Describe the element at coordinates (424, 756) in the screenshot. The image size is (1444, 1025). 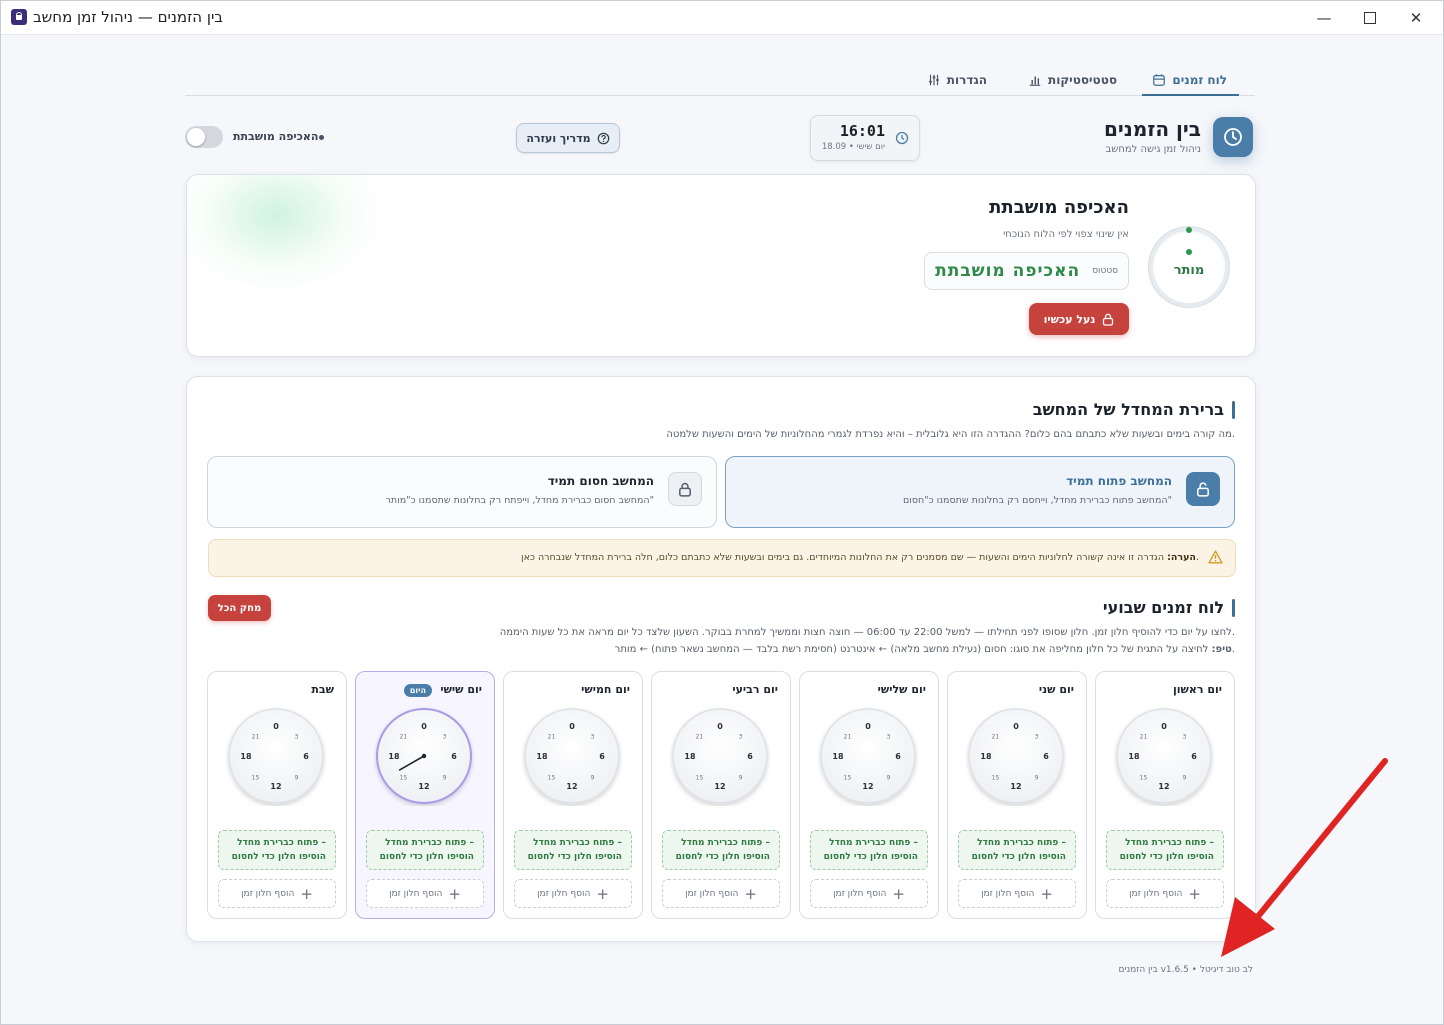
I see `dial-hub` at that location.